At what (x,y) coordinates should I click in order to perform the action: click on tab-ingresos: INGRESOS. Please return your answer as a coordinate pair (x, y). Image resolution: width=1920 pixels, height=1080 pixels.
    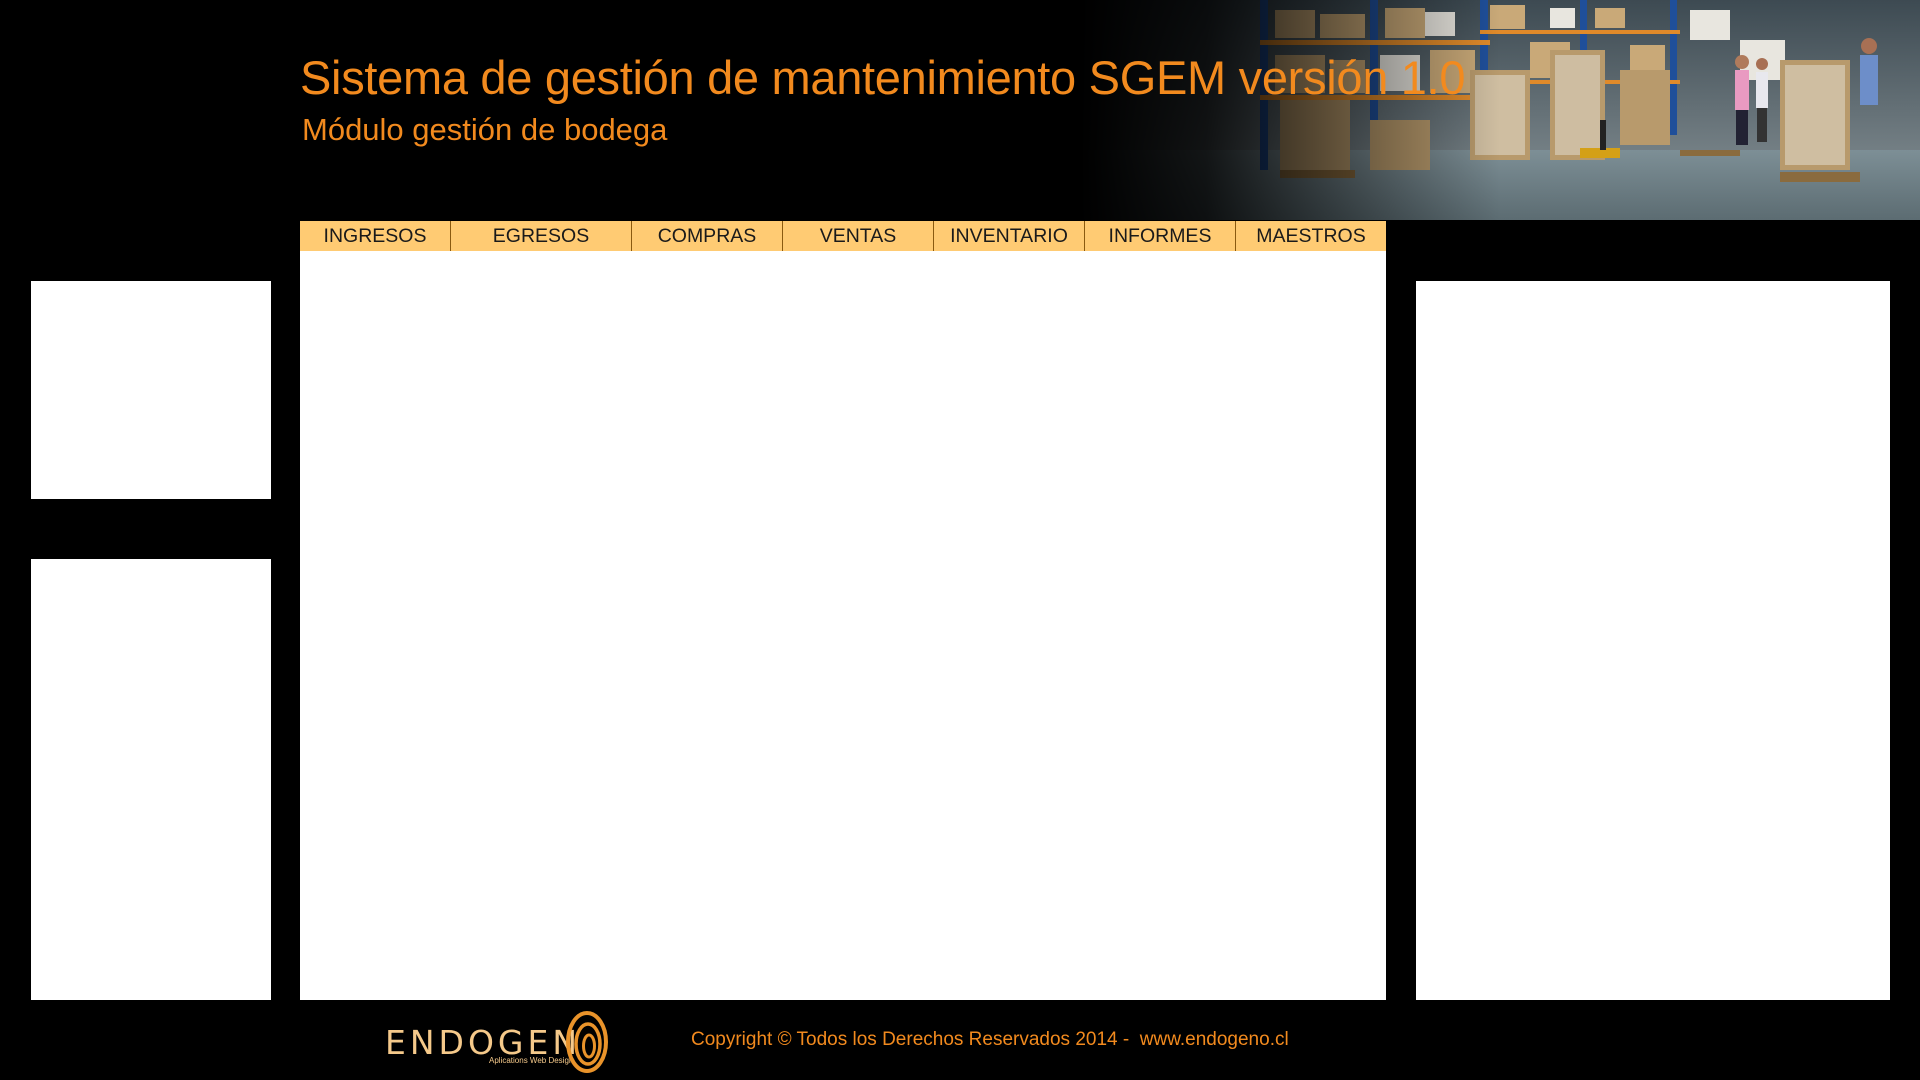
    Looking at the image, I should click on (375, 236).